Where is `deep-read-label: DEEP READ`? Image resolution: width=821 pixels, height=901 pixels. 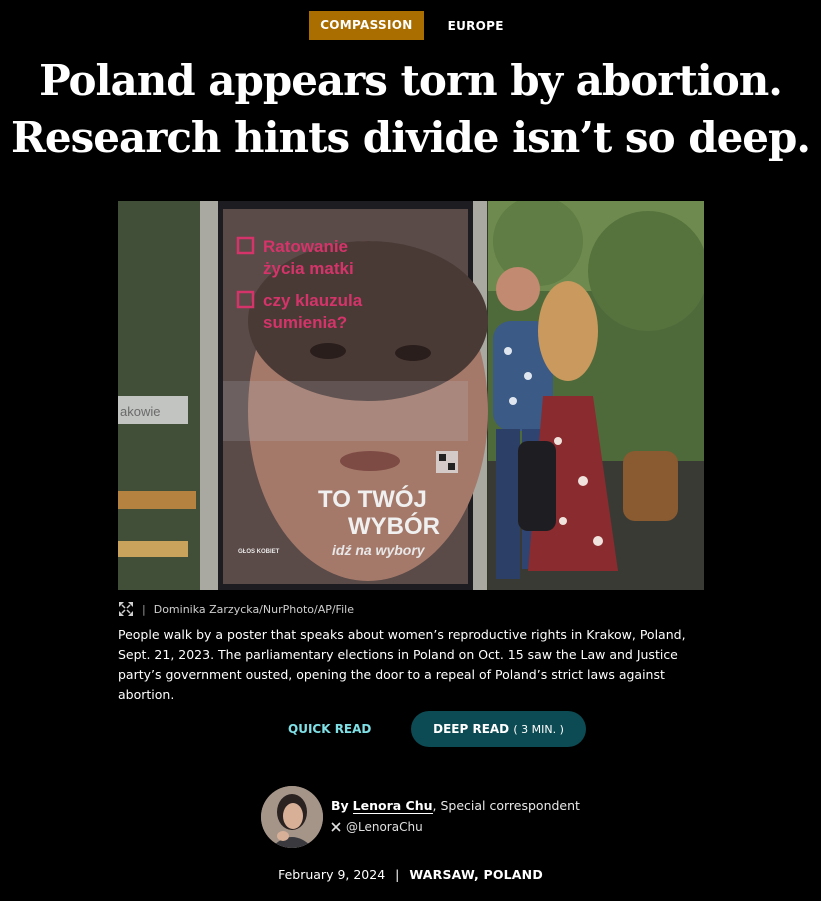 deep-read-label: DEEP READ is located at coordinates (471, 729).